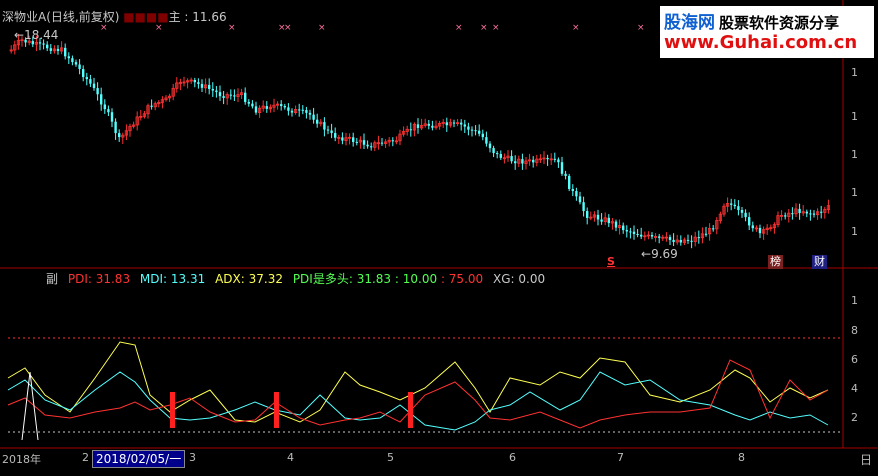 This screenshot has width=878, height=476. I want to click on s-marker: S, so click(611, 262).